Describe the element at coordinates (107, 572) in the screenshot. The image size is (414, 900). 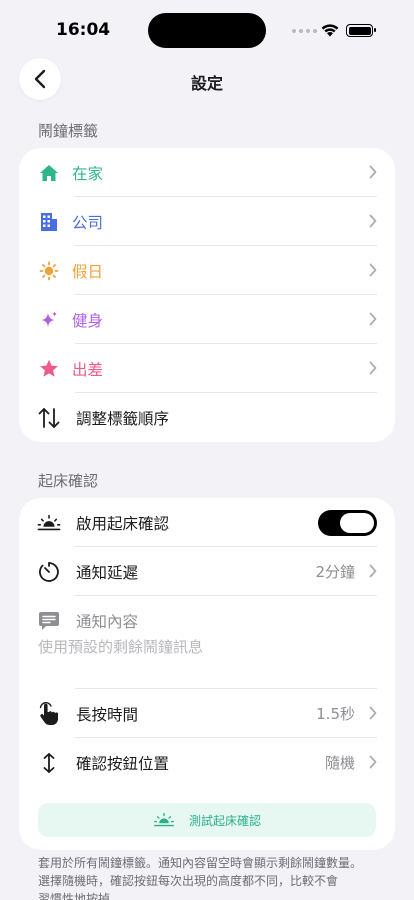
I see `notification-delay-label: 通知延遲` at that location.